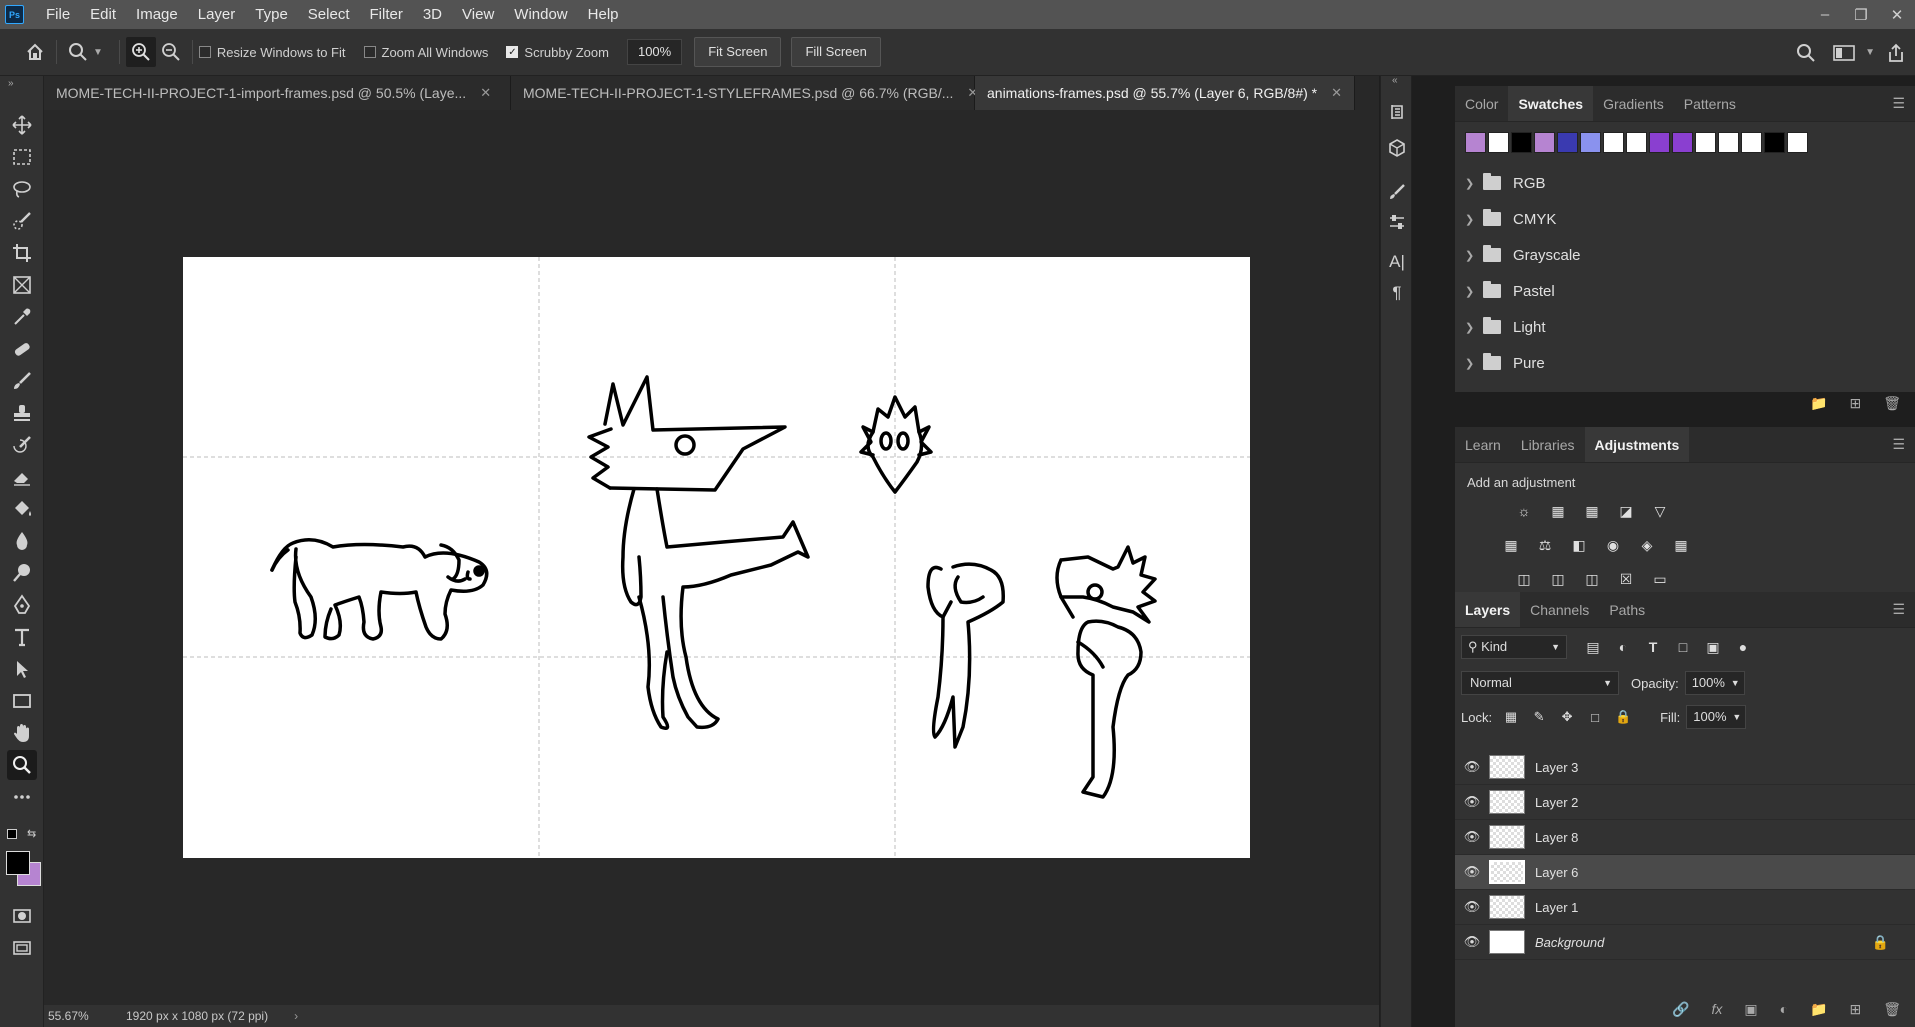 The width and height of the screenshot is (1915, 1027). I want to click on layer-row: 👁 Layer 8, so click(1685, 837).